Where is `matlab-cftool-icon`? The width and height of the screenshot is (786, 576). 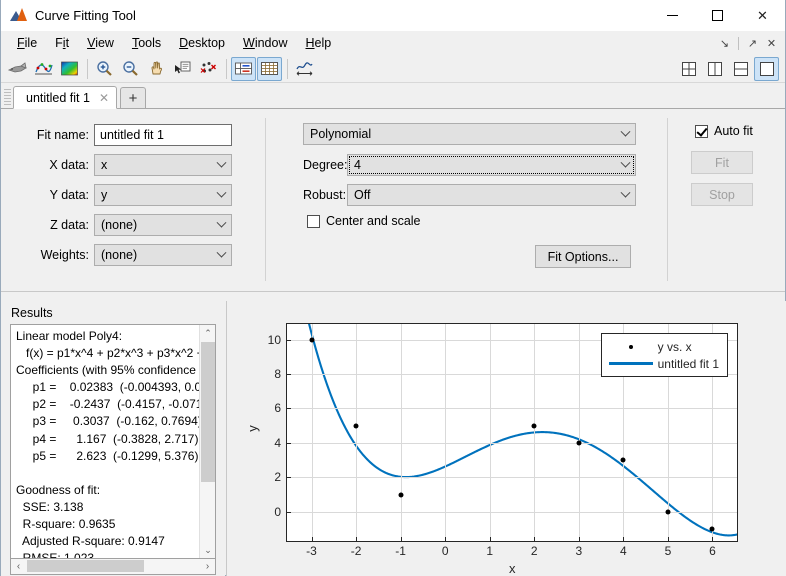
matlab-cftool-icon is located at coordinates (19, 15).